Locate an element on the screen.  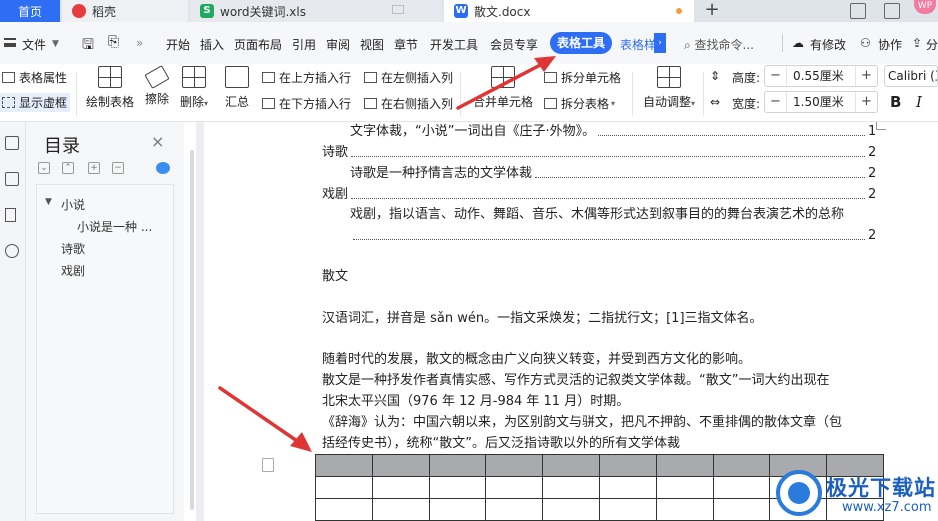
height-decrease-button: − is located at coordinates (776, 76).